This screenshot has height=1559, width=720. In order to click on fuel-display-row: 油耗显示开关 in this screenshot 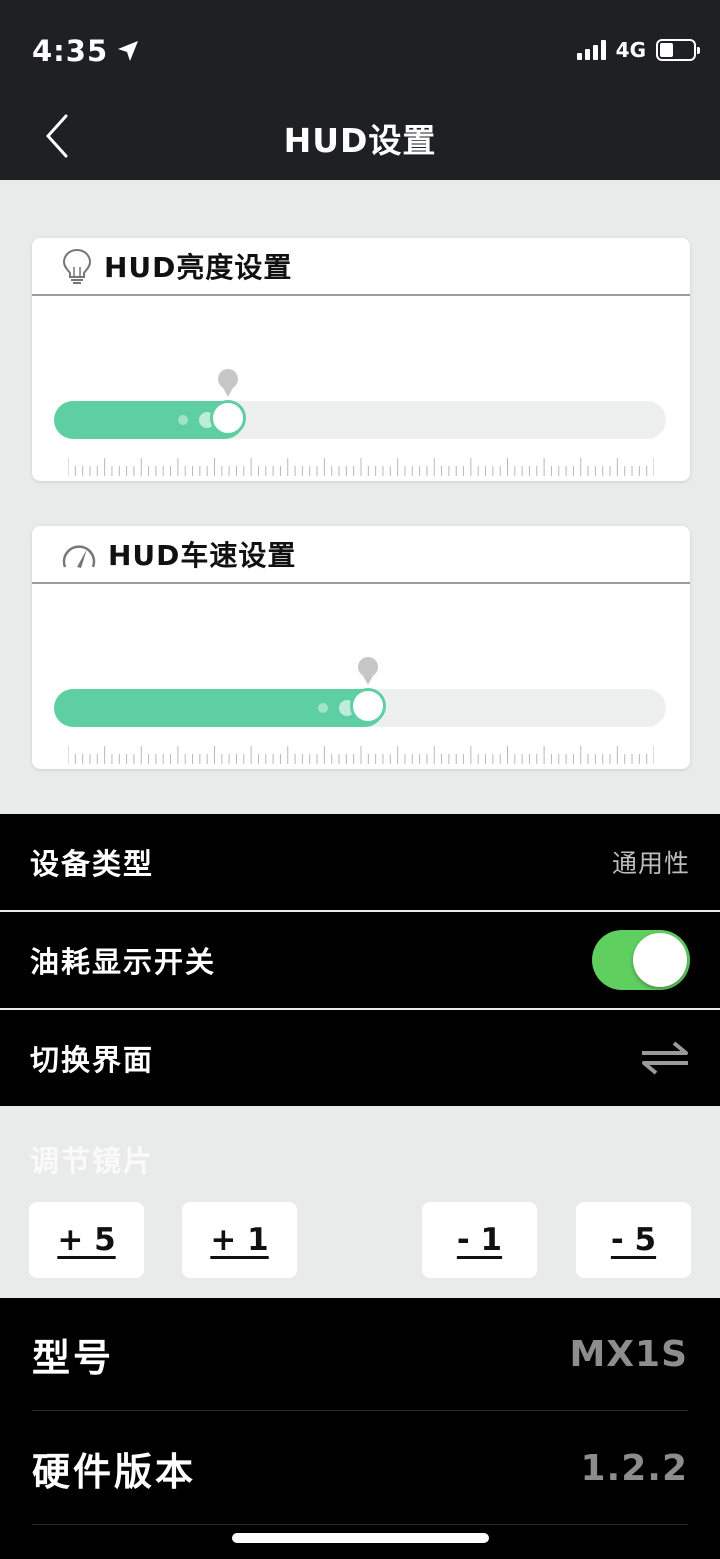, I will do `click(360, 960)`.